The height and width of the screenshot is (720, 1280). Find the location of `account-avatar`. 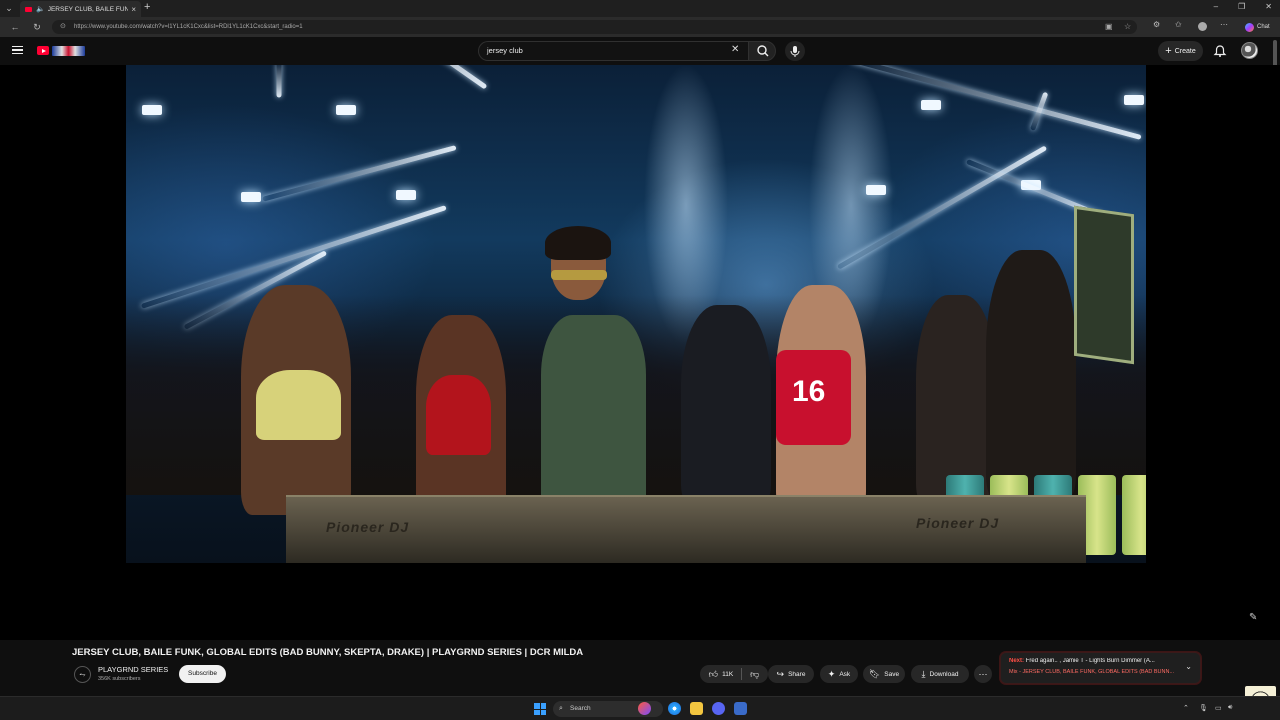

account-avatar is located at coordinates (1249, 50).